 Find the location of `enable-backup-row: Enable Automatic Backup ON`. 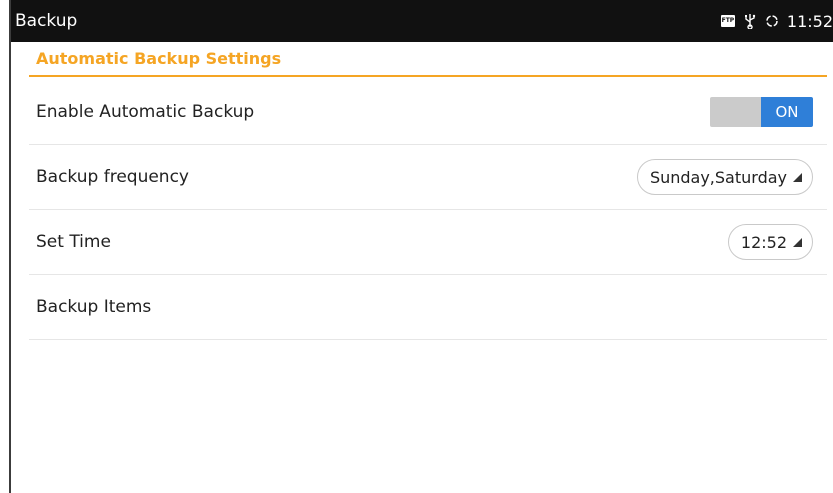

enable-backup-row: Enable Automatic Backup ON is located at coordinates (428, 112).